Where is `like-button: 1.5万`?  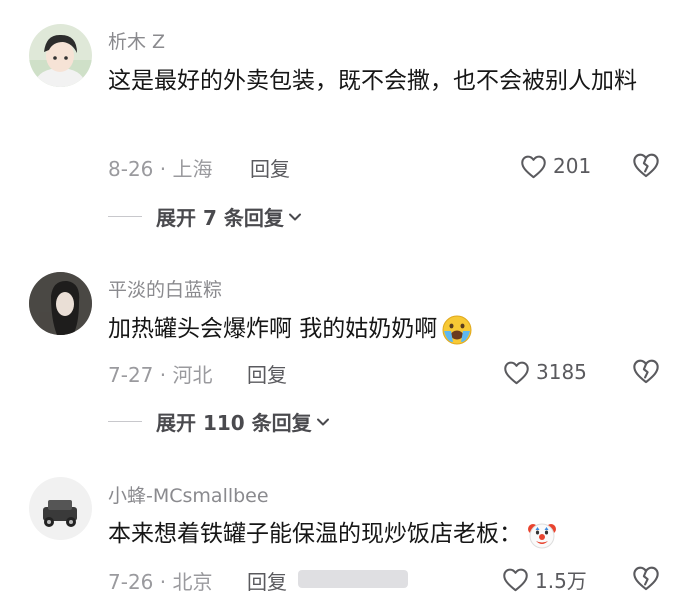
like-button: 1.5万 is located at coordinates (544, 579).